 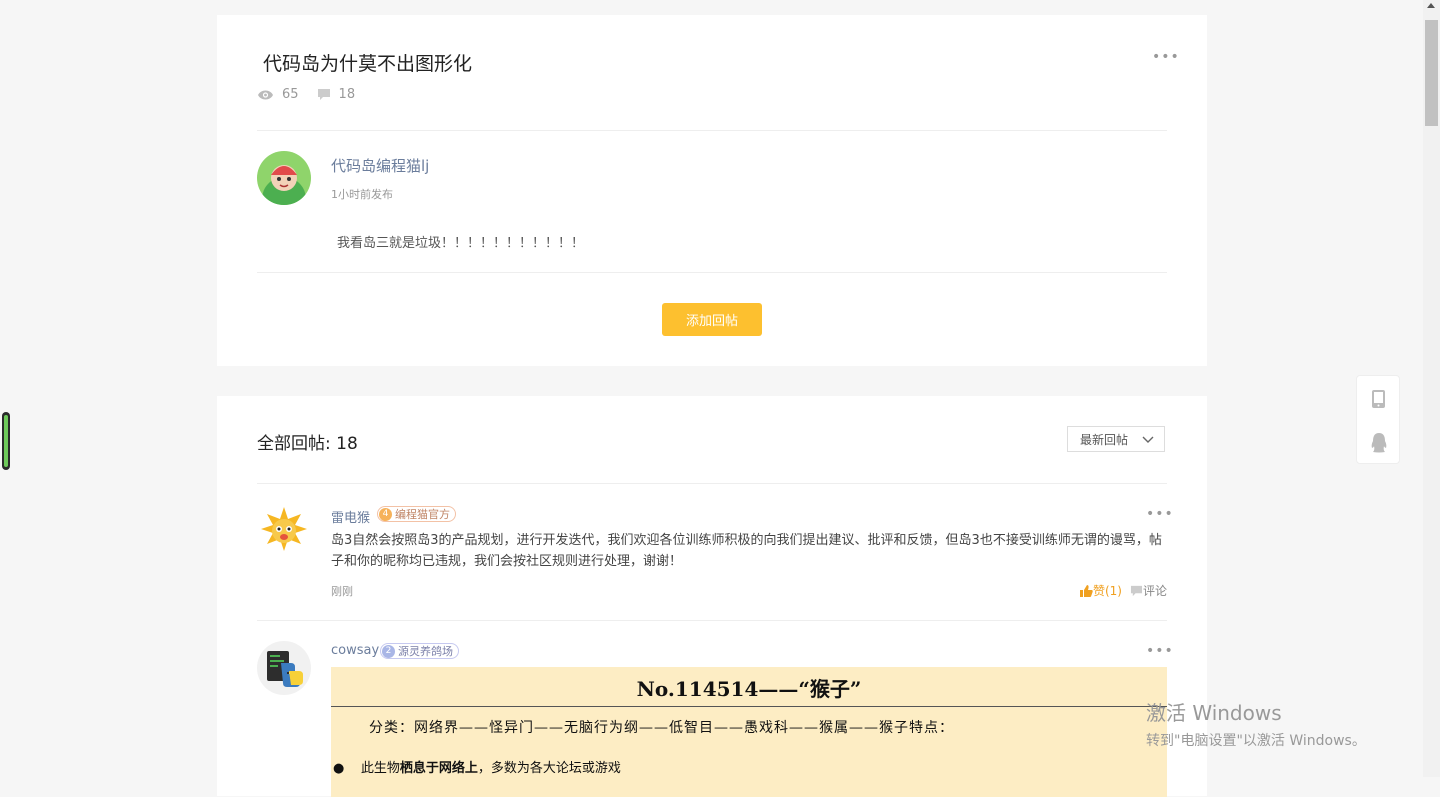 I want to click on like-label: 赞(1), so click(x=1107, y=591).